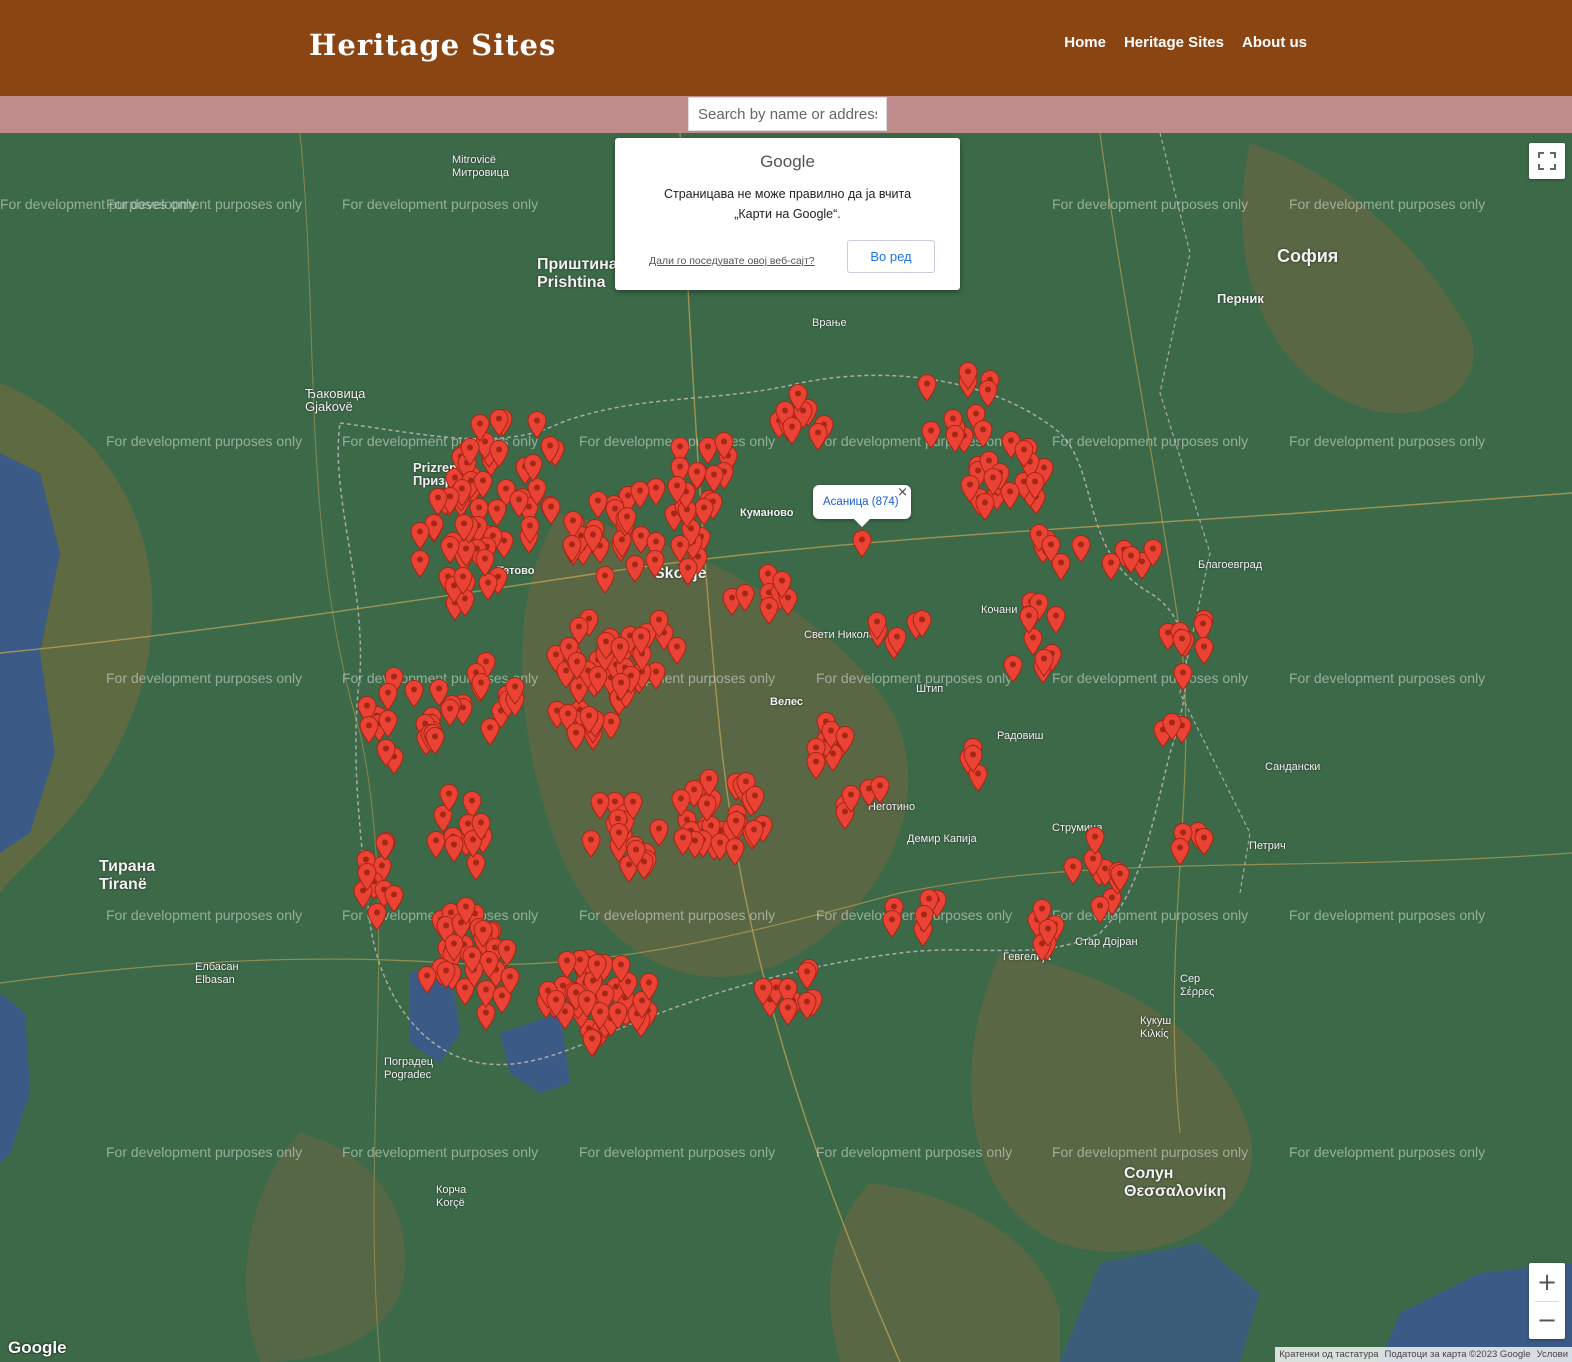  Describe the element at coordinates (1552, 1354) in the screenshot. I see `terms-link: Услови` at that location.